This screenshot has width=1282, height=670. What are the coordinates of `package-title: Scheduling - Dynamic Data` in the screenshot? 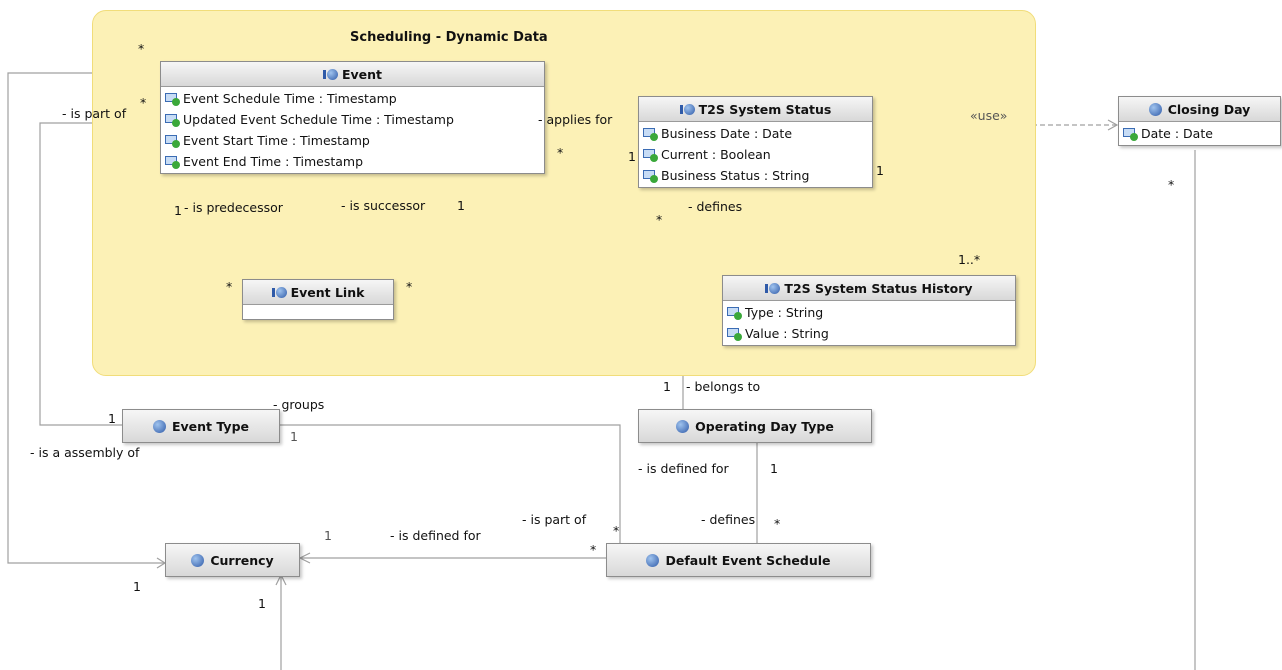 It's located at (449, 37).